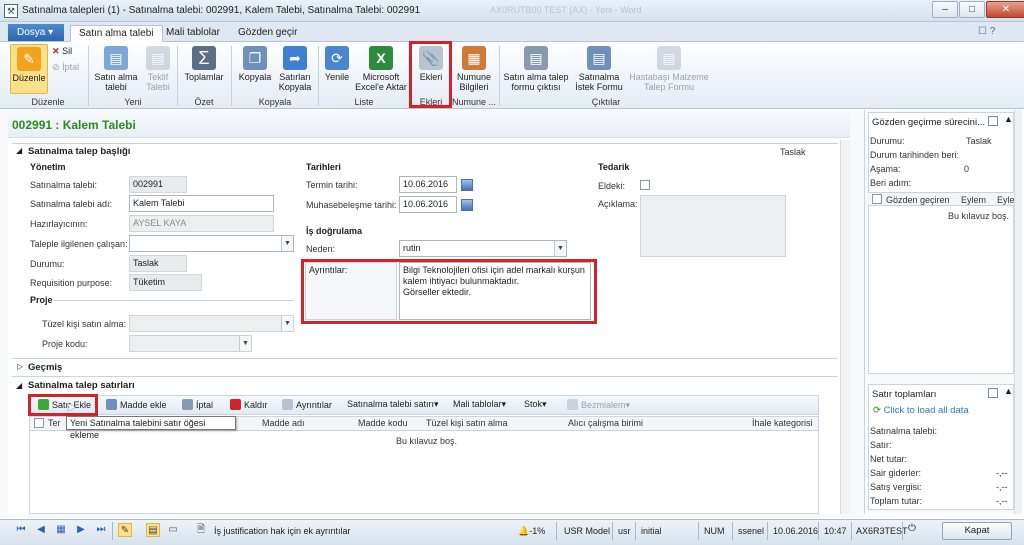 The height and width of the screenshot is (545, 1024). What do you see at coordinates (531, 531) in the screenshot?
I see `notification-indicator: 🔔-1%` at bounding box center [531, 531].